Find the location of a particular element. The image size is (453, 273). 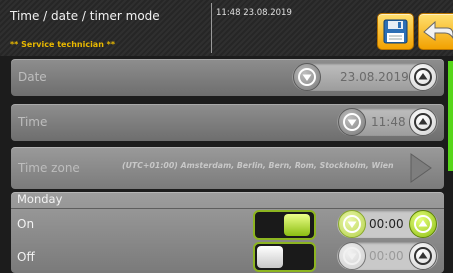

save-button is located at coordinates (395, 31).